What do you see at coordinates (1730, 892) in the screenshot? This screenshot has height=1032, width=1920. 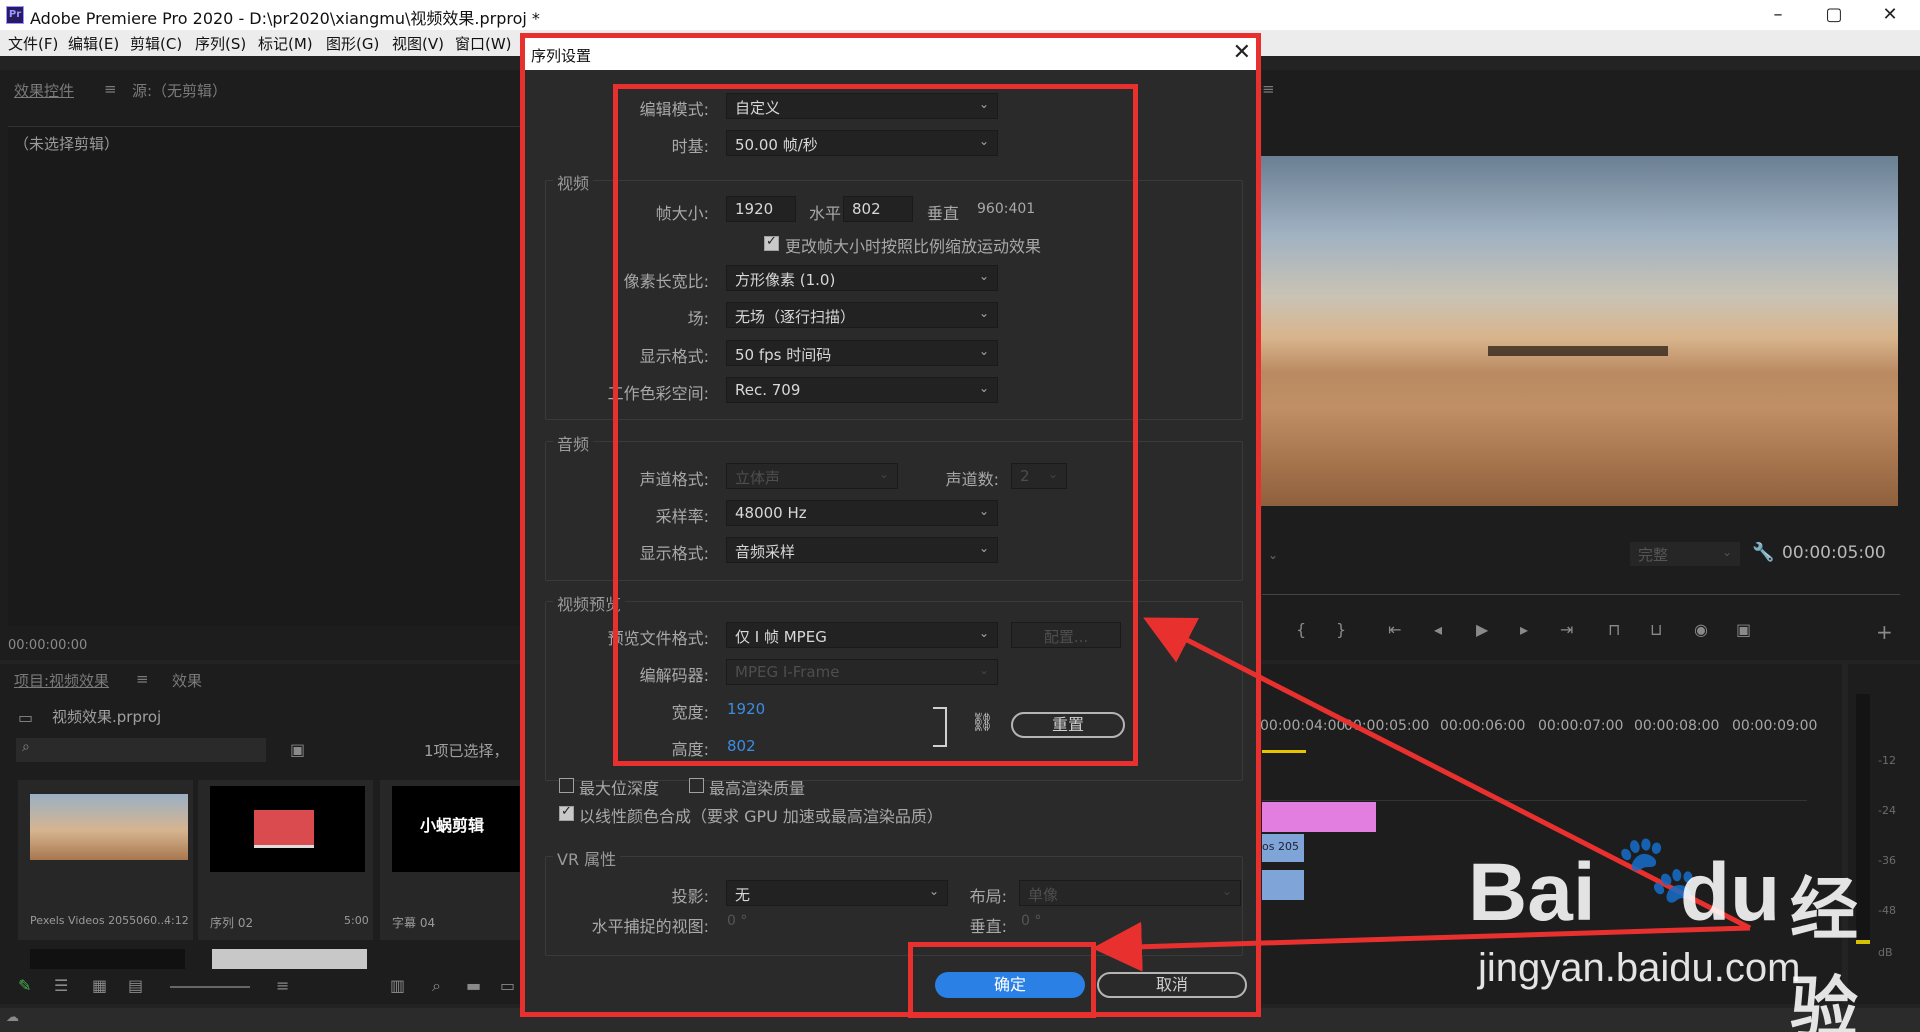 I see `watermark-brand-2: du` at bounding box center [1730, 892].